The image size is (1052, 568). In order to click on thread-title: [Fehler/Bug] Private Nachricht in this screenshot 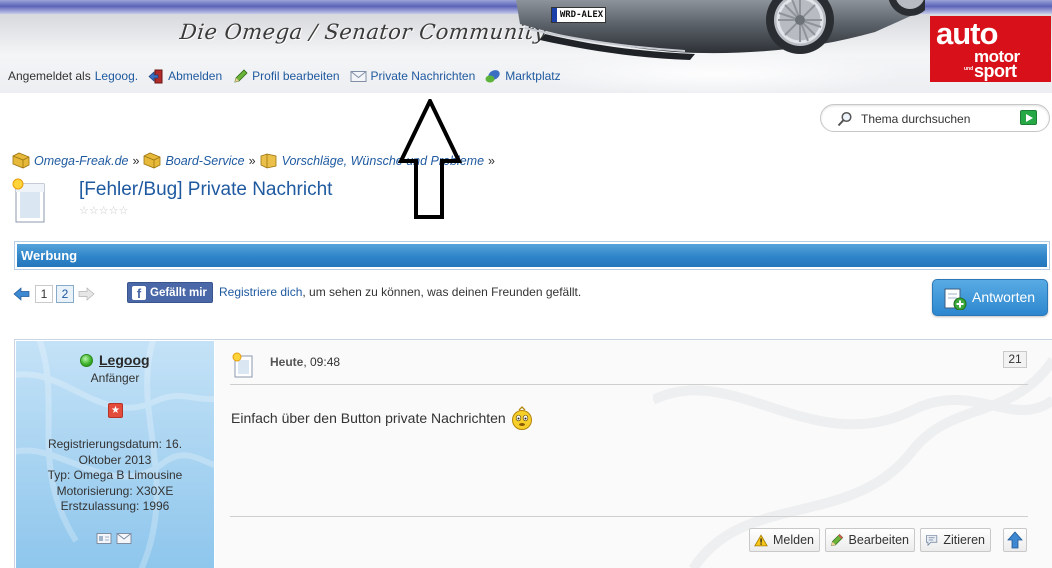, I will do `click(206, 189)`.